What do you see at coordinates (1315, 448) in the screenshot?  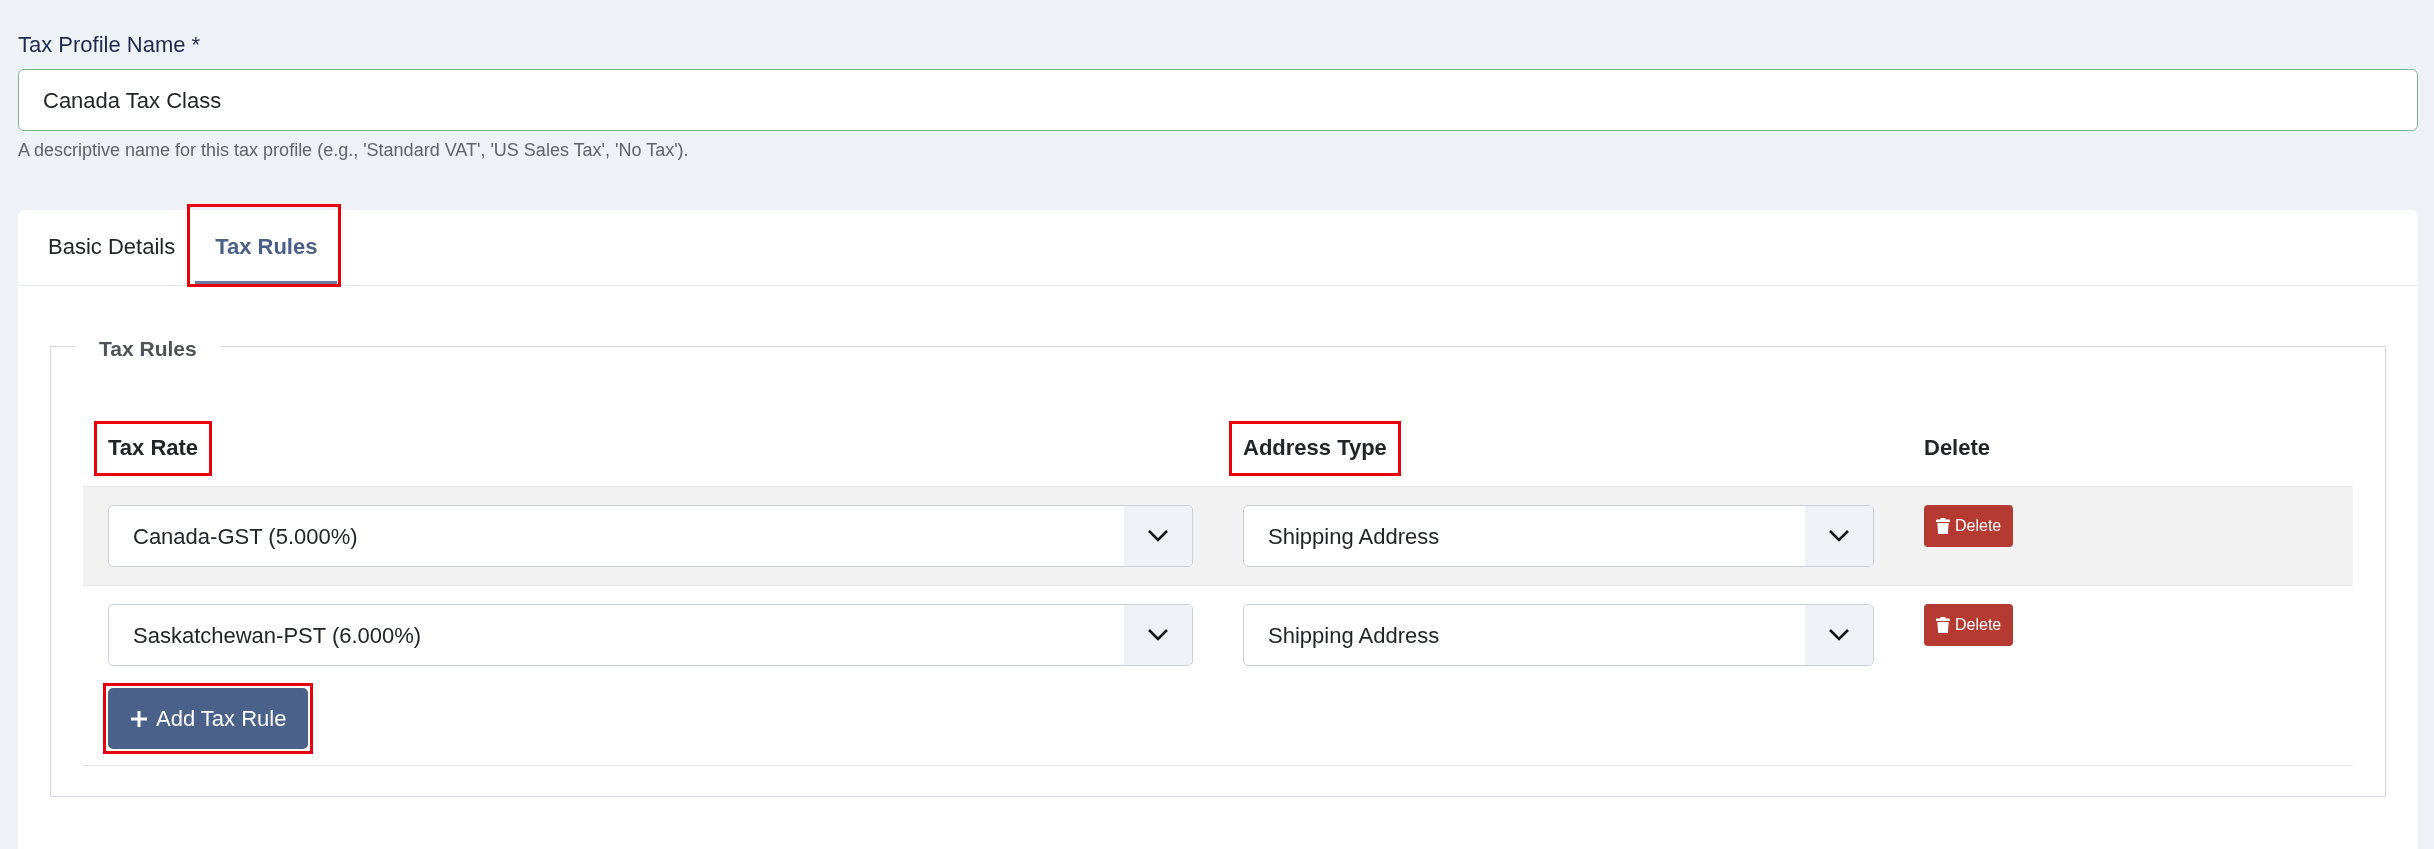 I see `column-header: Address Type` at bounding box center [1315, 448].